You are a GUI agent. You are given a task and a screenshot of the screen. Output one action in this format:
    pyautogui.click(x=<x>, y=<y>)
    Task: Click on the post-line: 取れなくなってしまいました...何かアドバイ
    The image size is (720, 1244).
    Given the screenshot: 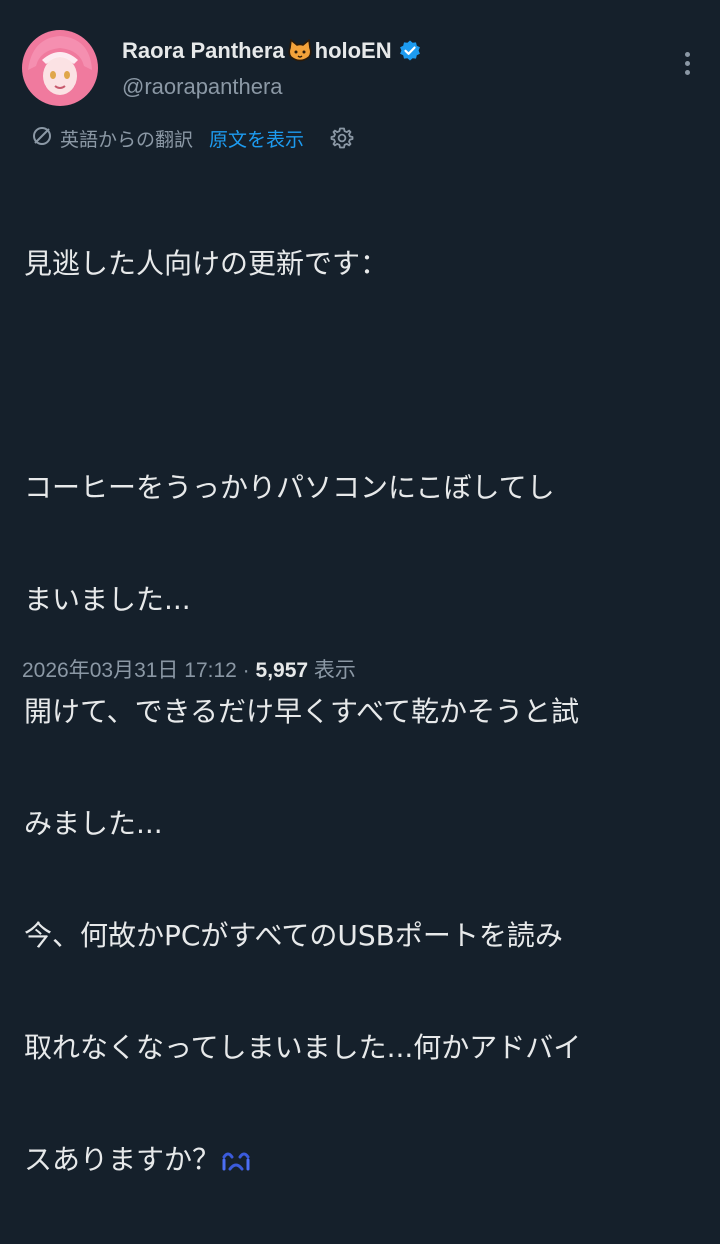 What is the action you would take?
    pyautogui.click(x=303, y=1047)
    